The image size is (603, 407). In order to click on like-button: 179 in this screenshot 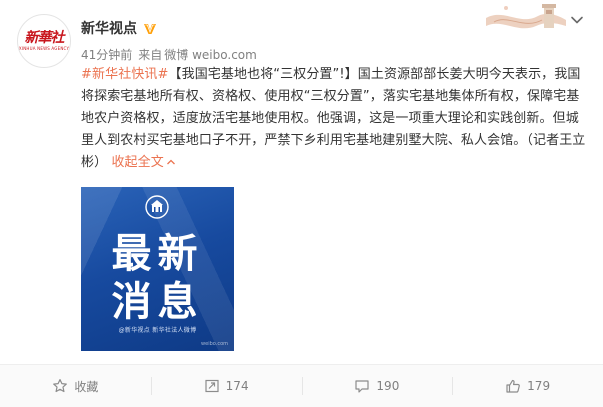, I will do `click(527, 386)`.